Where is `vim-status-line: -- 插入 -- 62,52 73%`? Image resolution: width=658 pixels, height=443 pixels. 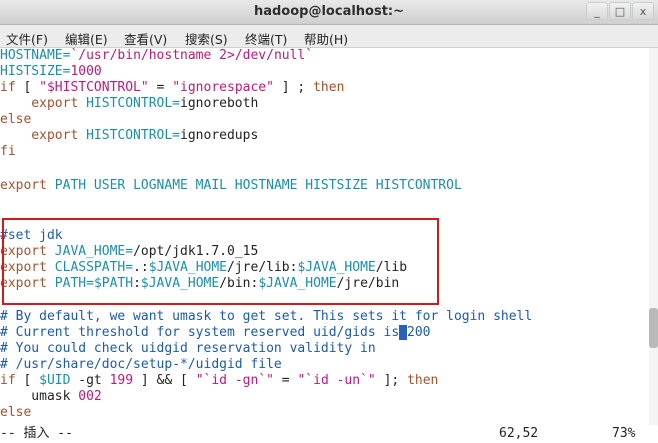
vim-status-line: -- 插入 -- 62,52 73% is located at coordinates (329, 434).